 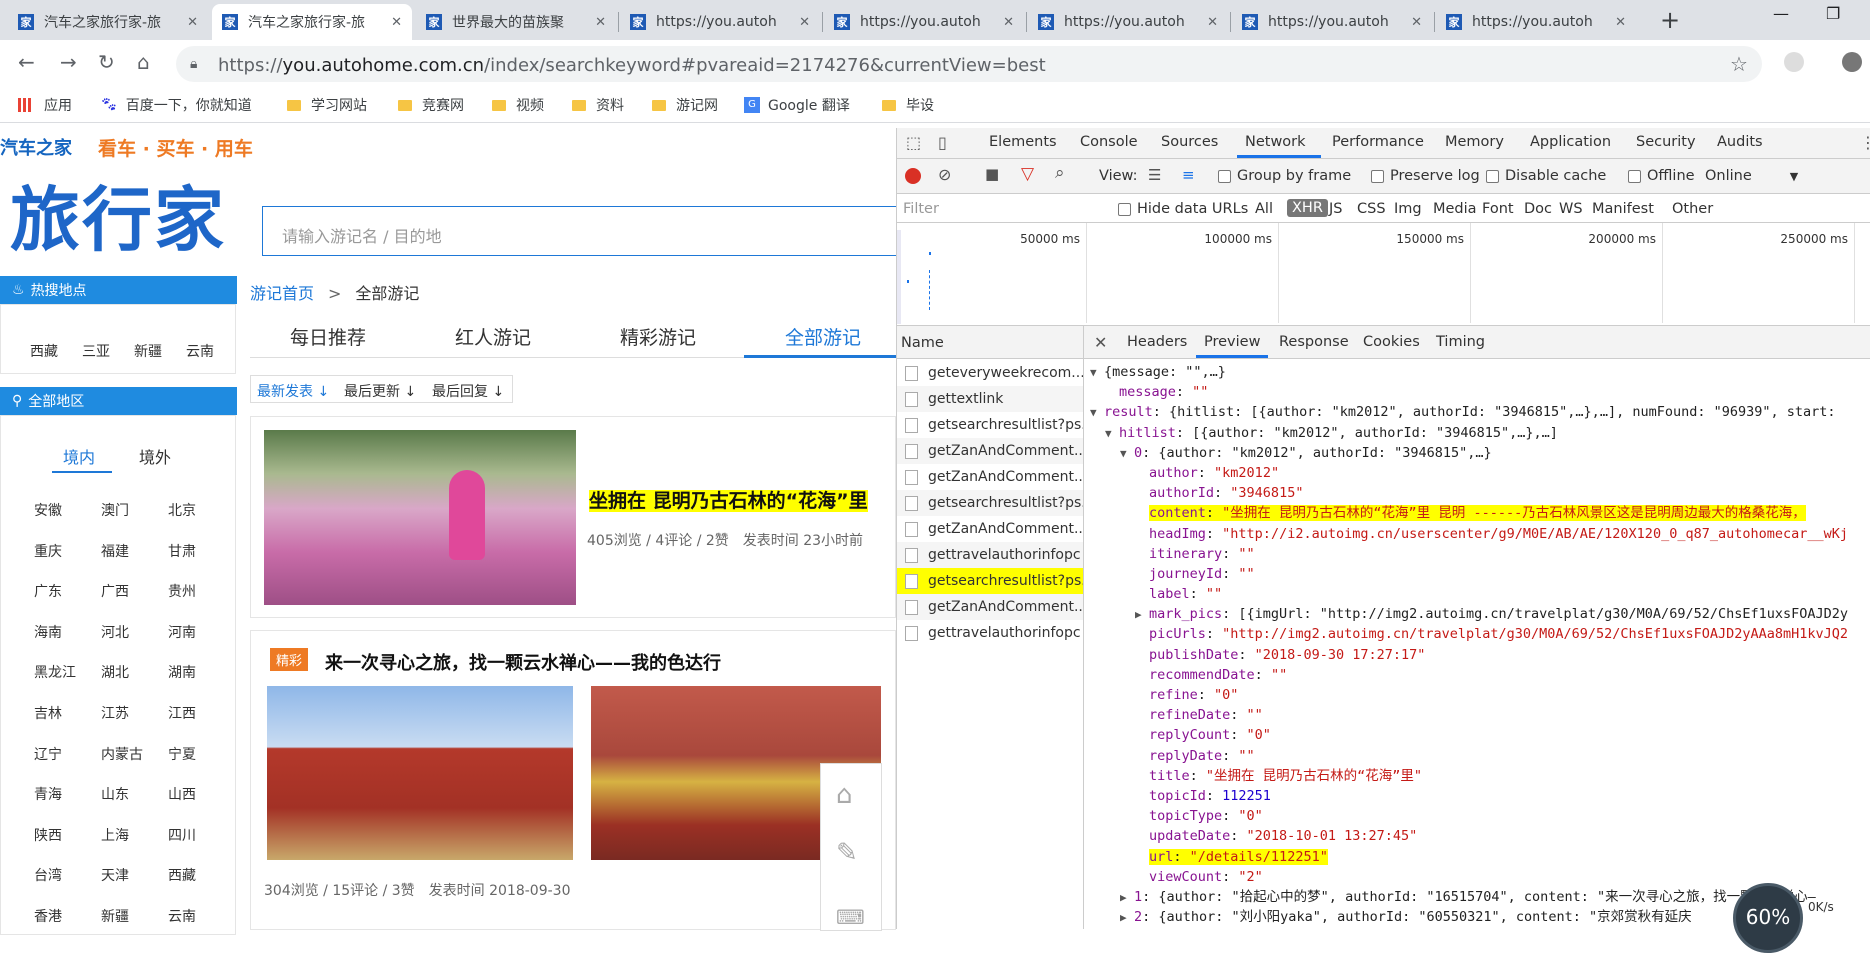 What do you see at coordinates (1661, 176) in the screenshot?
I see `offline-option: Offline` at bounding box center [1661, 176].